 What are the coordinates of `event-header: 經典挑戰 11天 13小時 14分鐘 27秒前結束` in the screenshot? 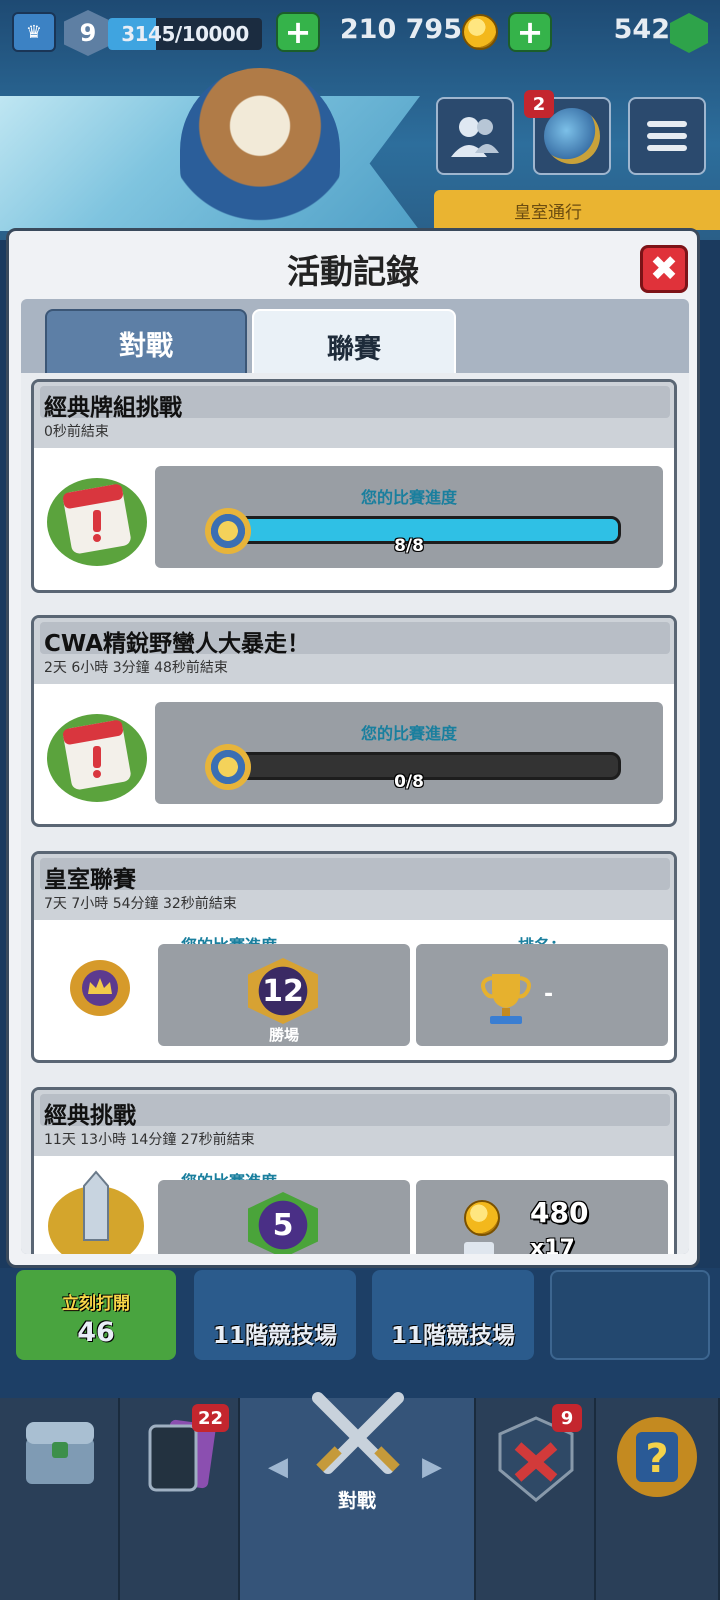 It's located at (354, 1123).